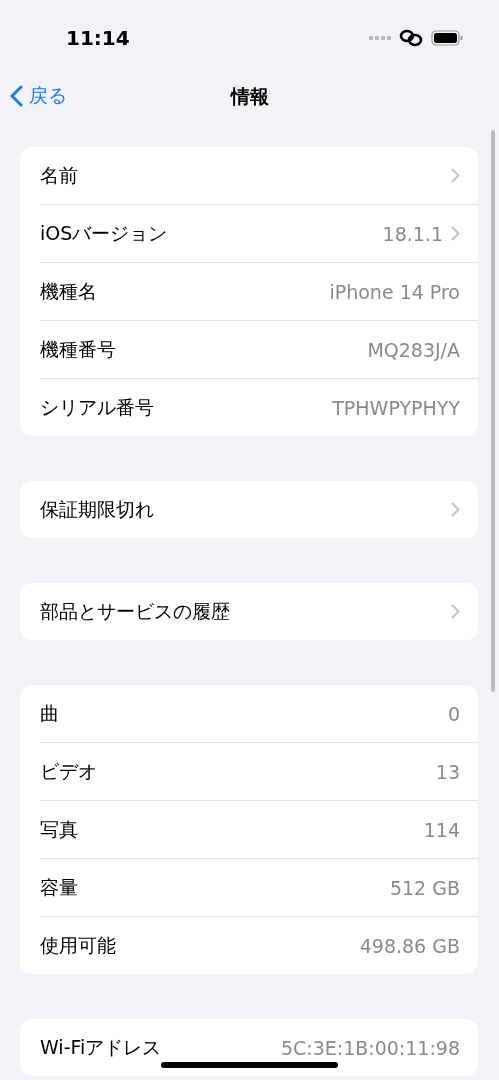  What do you see at coordinates (98, 37) in the screenshot?
I see `status-time: 11:14` at bounding box center [98, 37].